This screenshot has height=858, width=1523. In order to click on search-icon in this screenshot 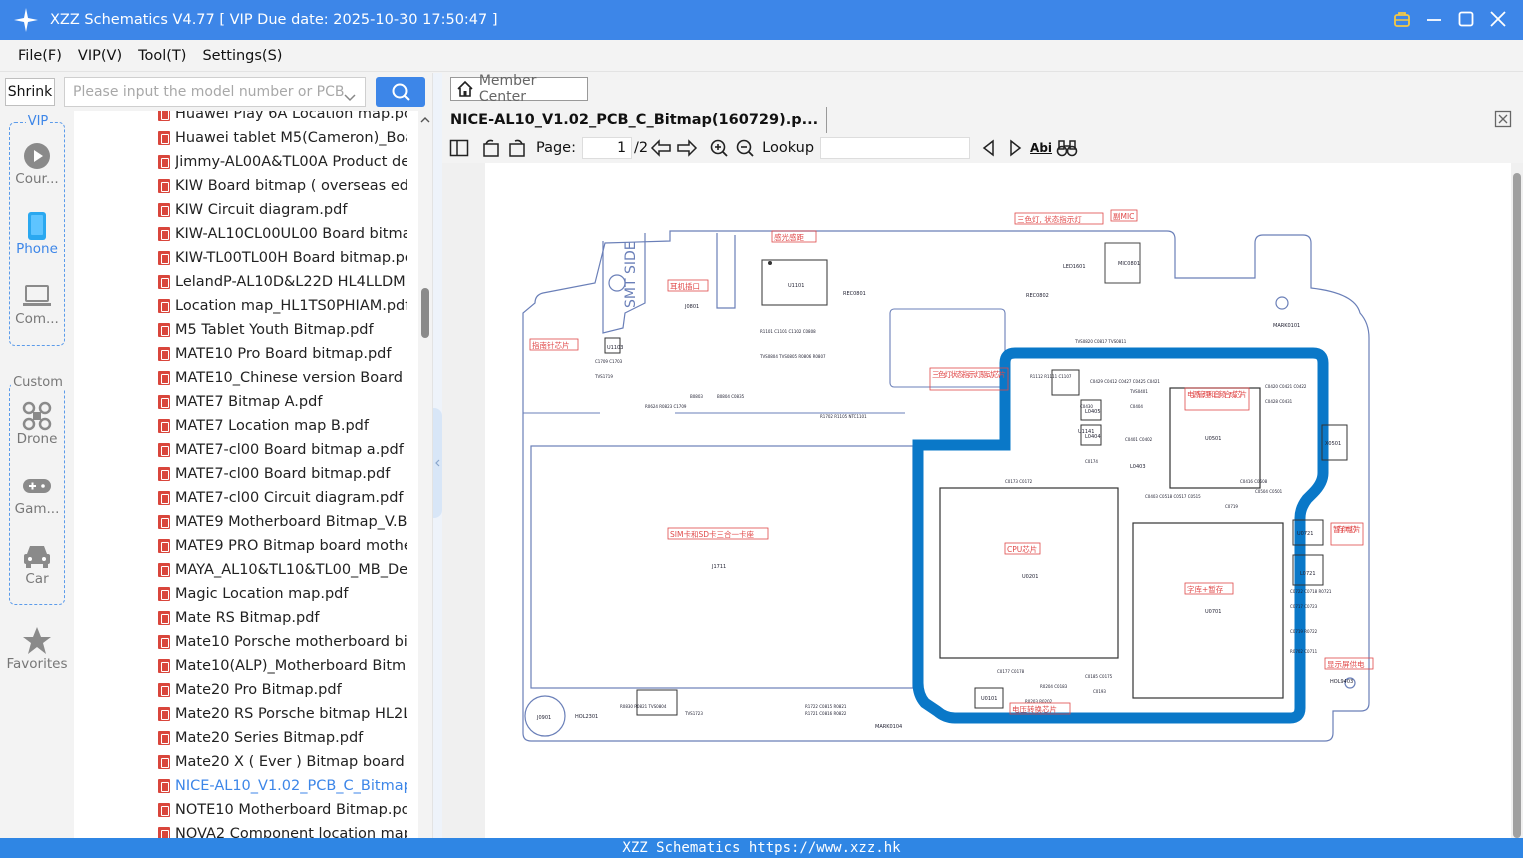, I will do `click(401, 92)`.